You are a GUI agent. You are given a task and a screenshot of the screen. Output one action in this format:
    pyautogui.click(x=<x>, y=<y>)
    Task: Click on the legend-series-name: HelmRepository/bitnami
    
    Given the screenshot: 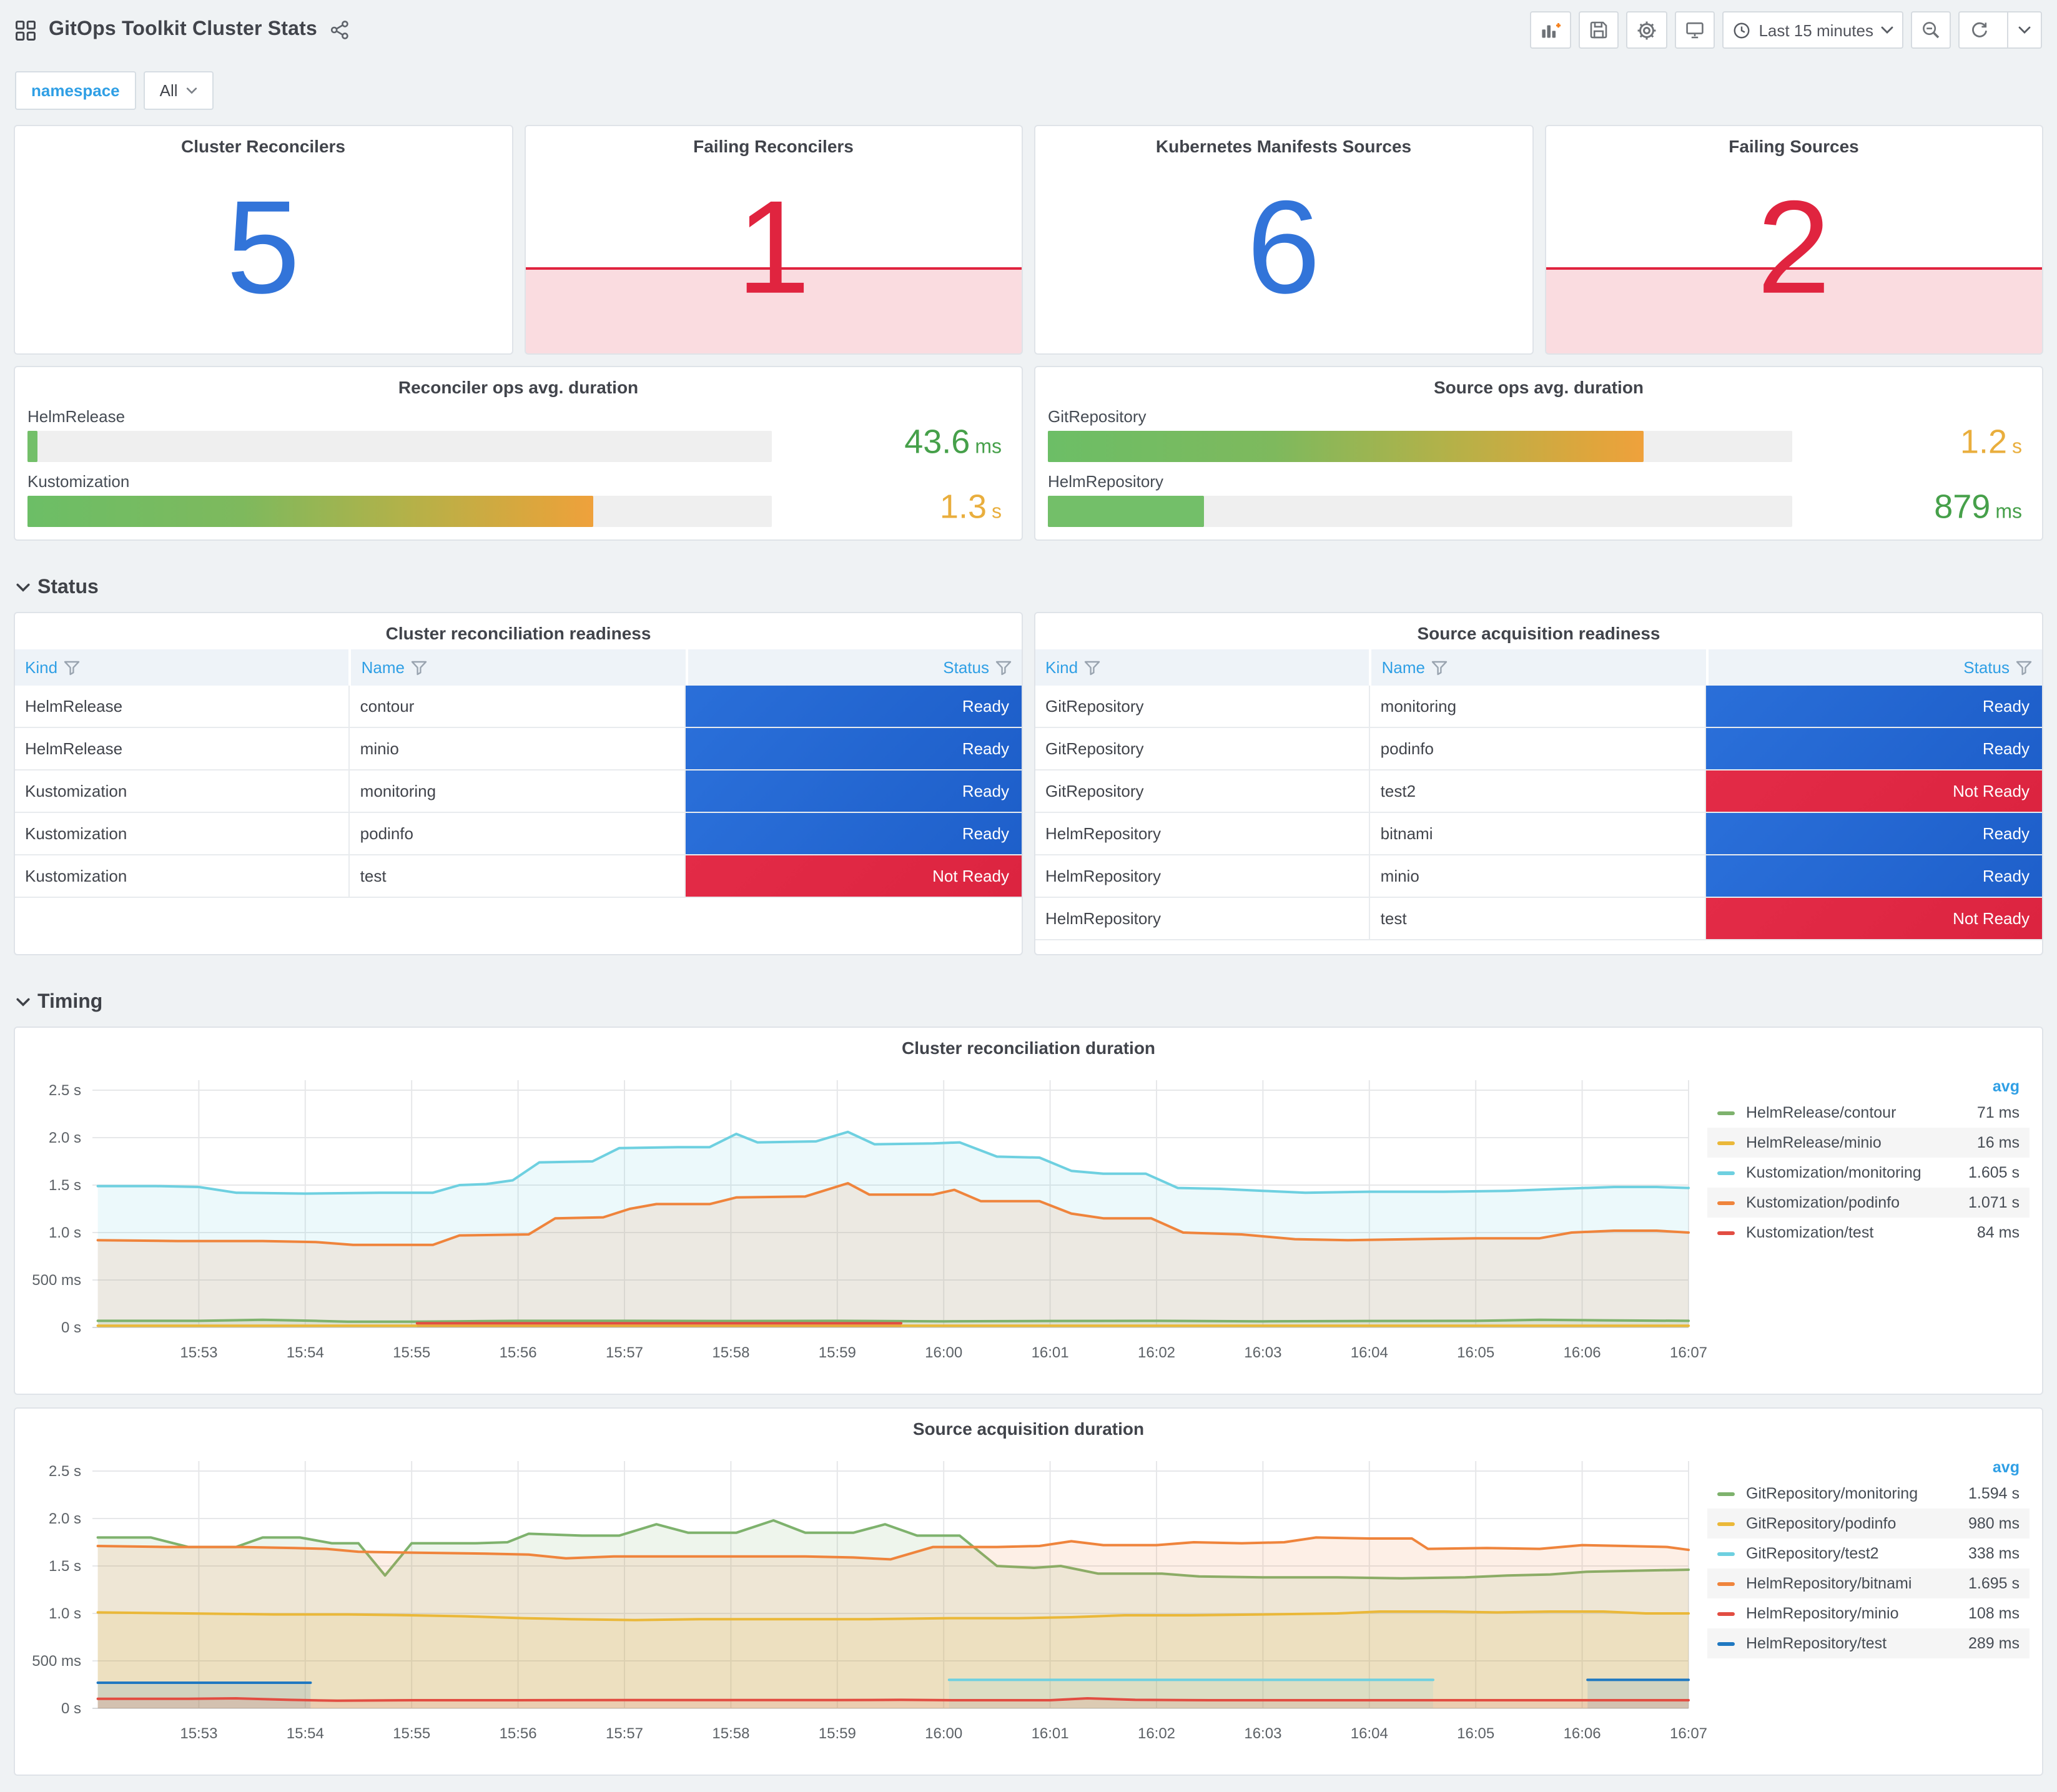 What is the action you would take?
    pyautogui.click(x=1857, y=1583)
    